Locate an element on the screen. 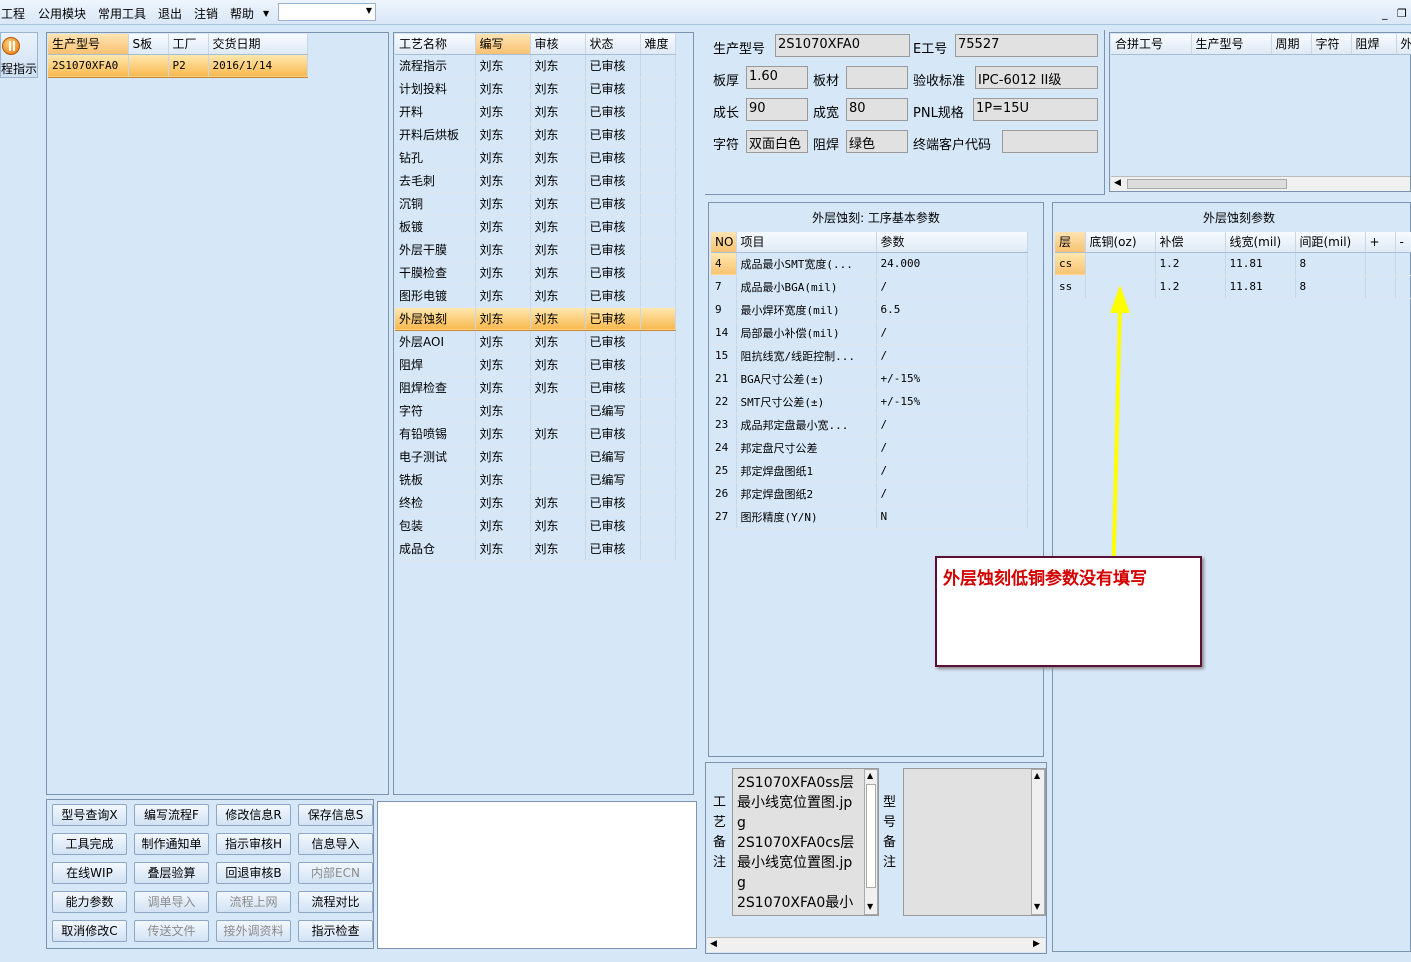  col-difficulty: 难度 is located at coordinates (658, 44).